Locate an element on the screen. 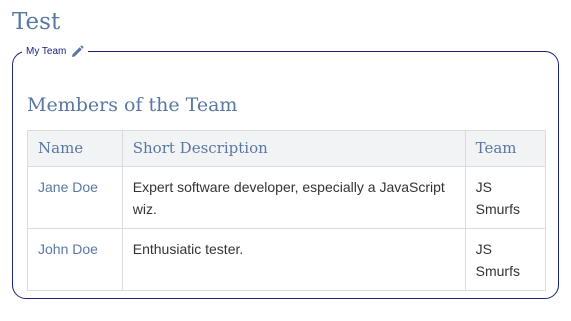  legend-label: My Team is located at coordinates (46, 51).